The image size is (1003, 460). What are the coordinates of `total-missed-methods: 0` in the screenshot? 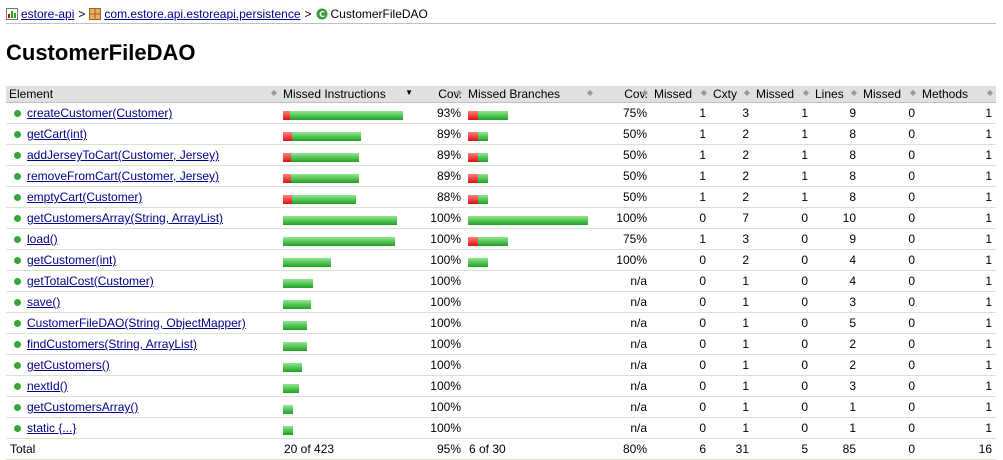 It's located at (889, 449).